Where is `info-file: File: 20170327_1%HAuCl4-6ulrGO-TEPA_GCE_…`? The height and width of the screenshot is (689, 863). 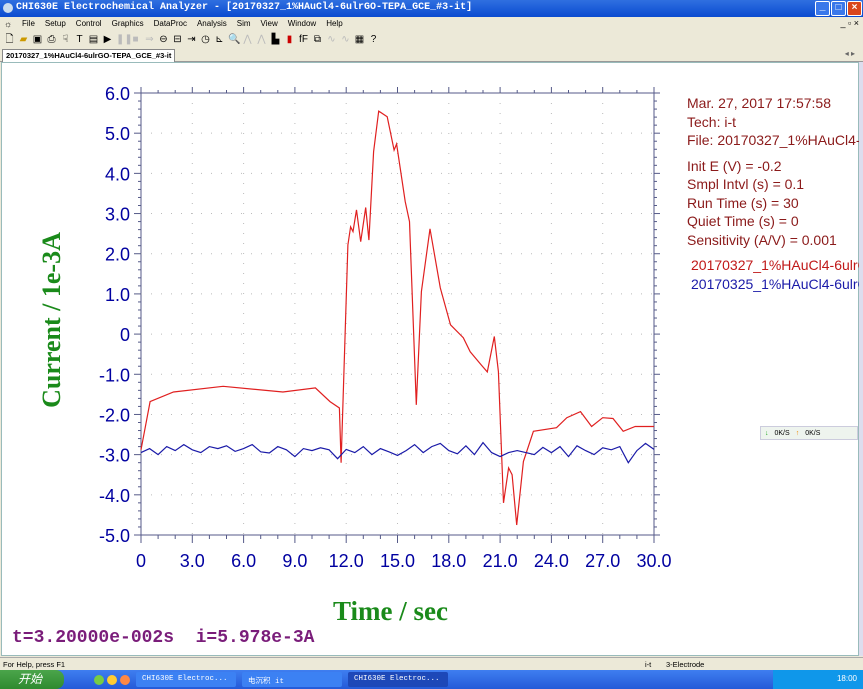 info-file: File: 20170327_1%HAuCl4-6ulrGO-TEPA_GCE_… is located at coordinates (773, 140).